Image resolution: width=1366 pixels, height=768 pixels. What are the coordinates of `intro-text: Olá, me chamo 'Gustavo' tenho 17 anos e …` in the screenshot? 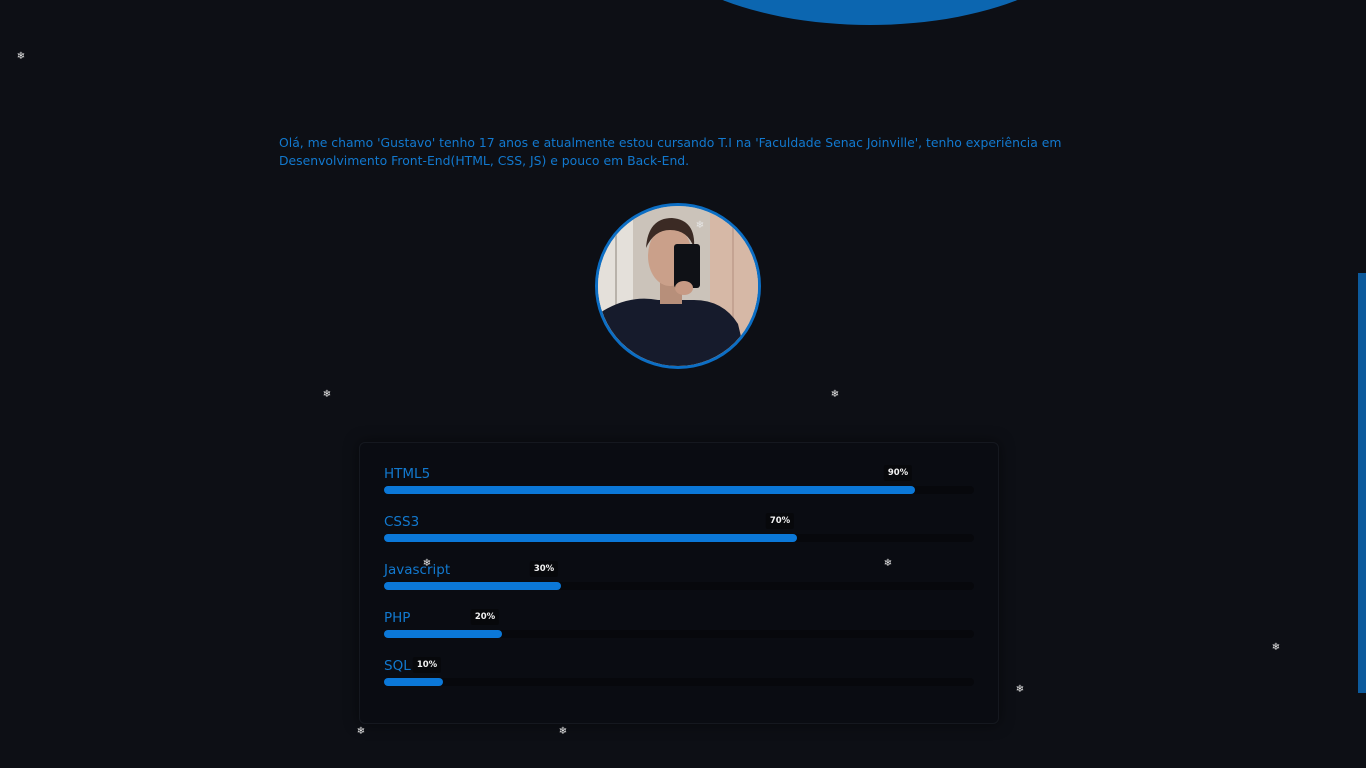 It's located at (670, 151).